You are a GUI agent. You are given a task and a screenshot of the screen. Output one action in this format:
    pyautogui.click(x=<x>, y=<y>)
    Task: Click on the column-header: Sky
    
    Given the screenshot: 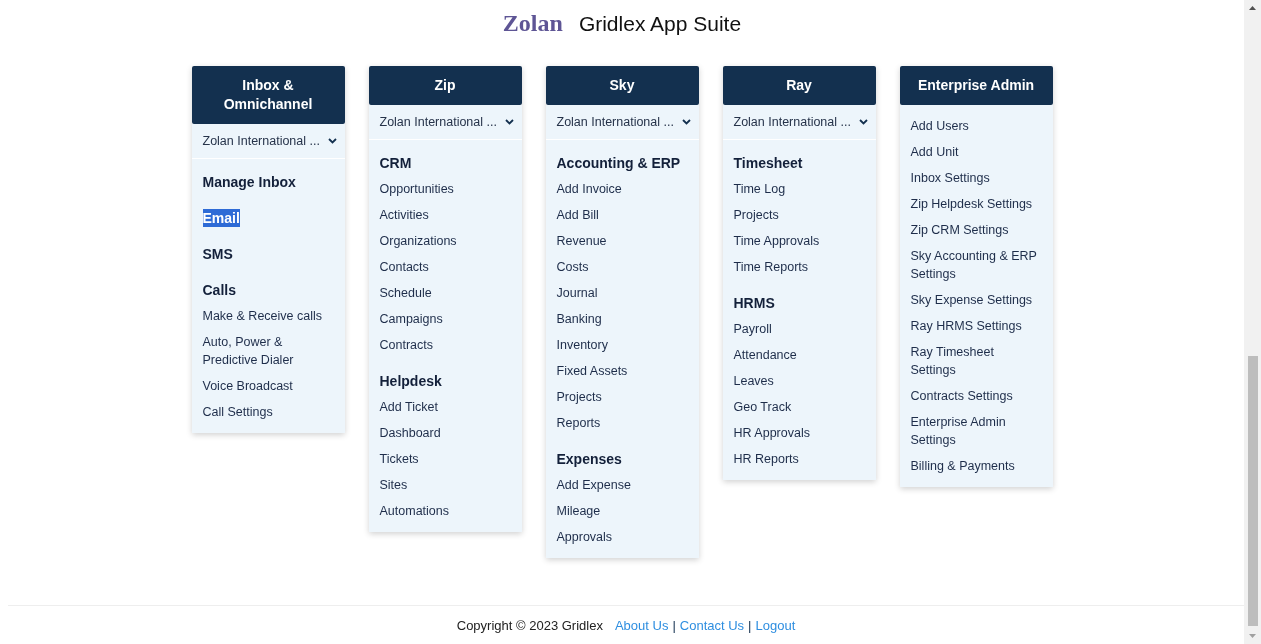 What is the action you would take?
    pyautogui.click(x=622, y=85)
    